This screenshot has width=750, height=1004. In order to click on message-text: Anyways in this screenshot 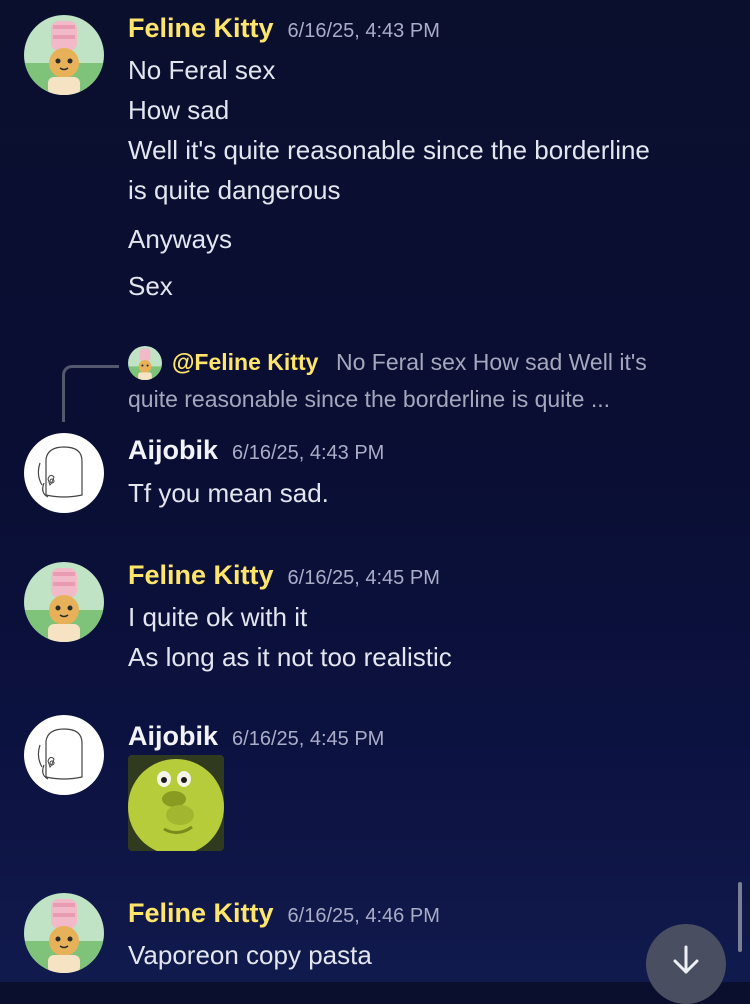, I will do `click(180, 239)`.